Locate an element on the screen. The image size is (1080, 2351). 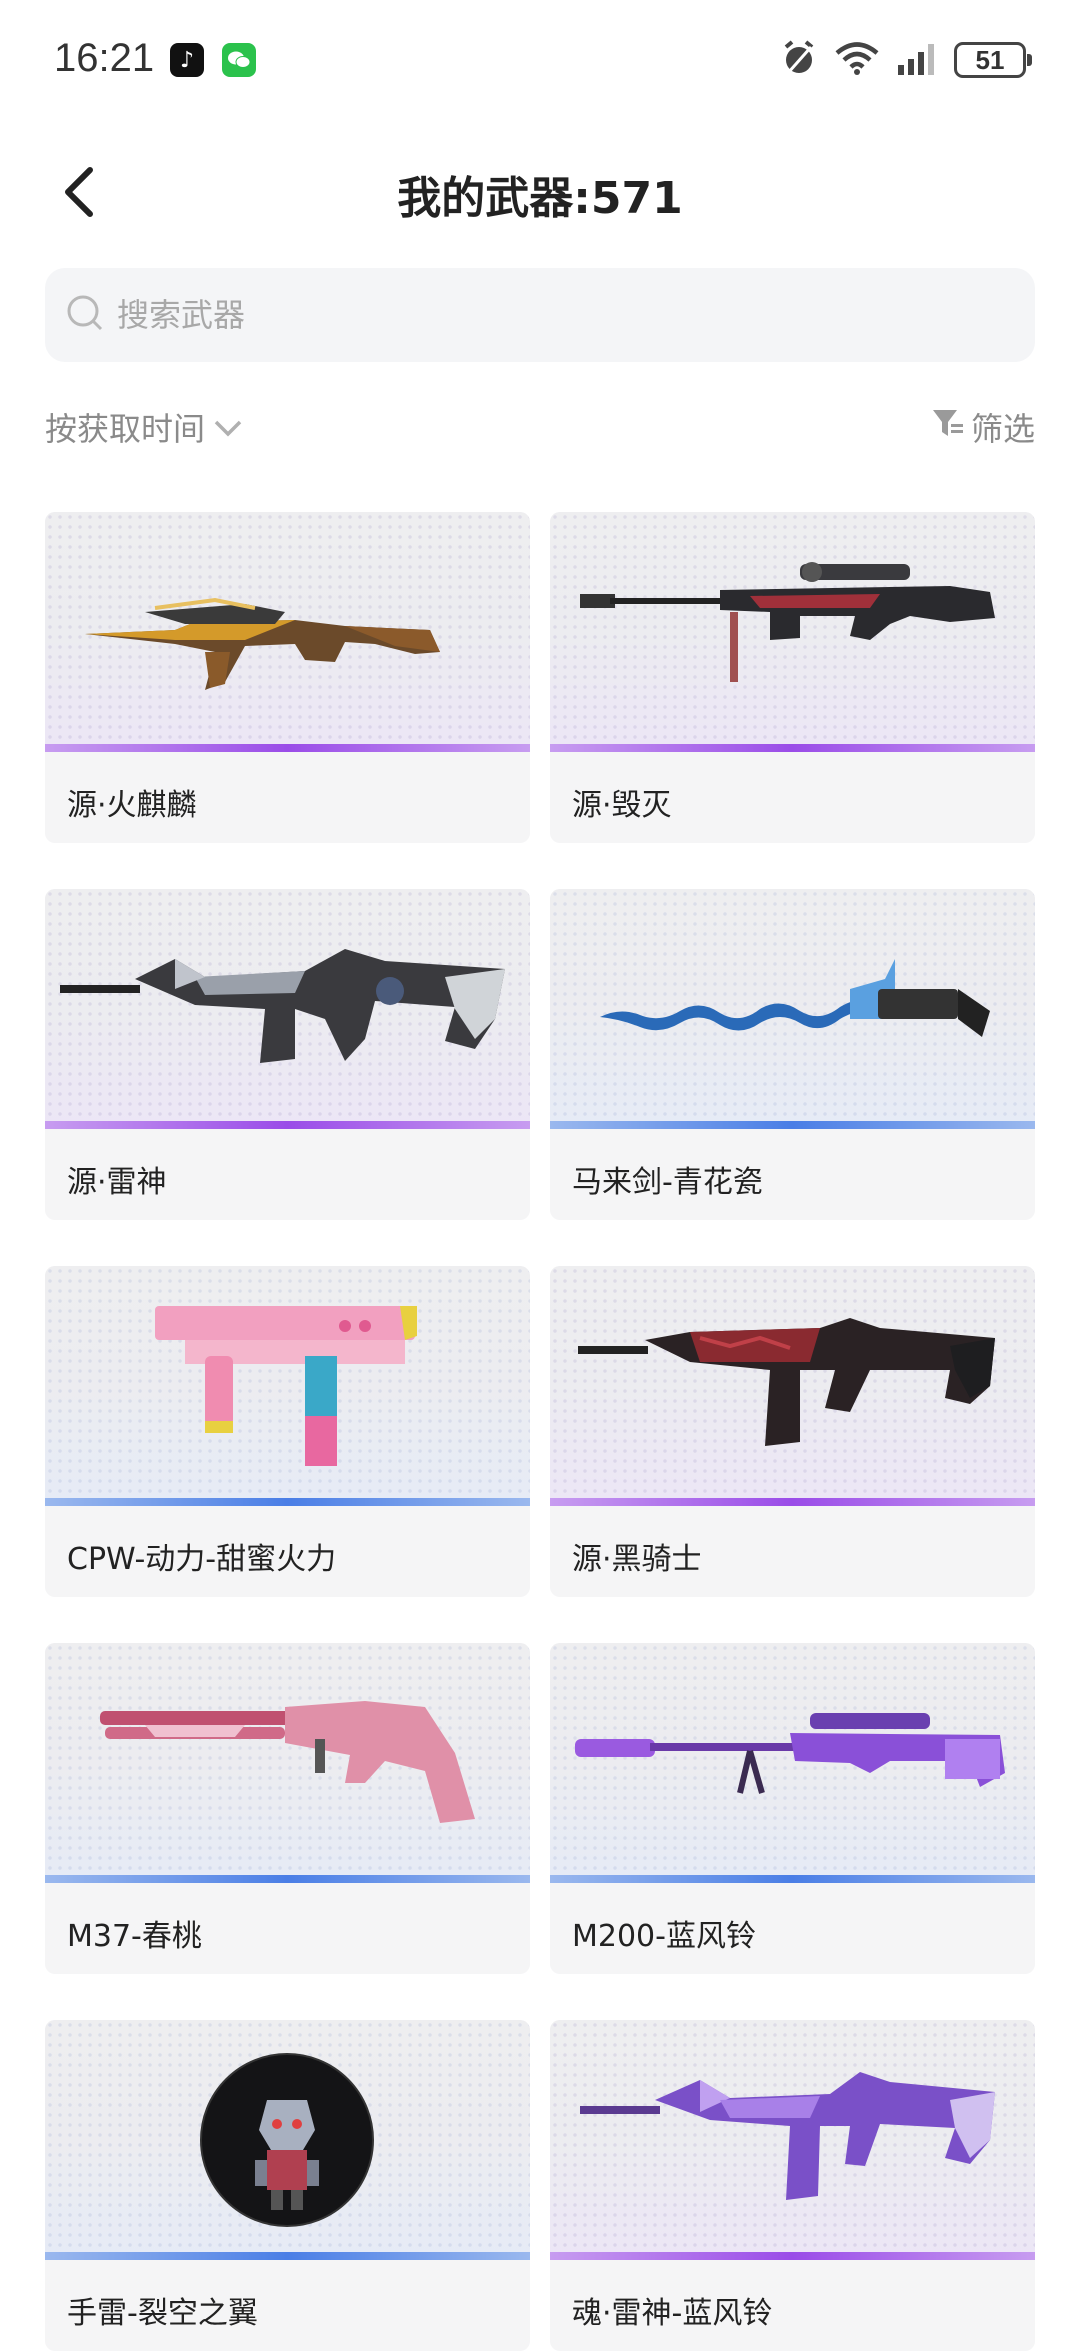
kris-blade-icon is located at coordinates (795, 998).